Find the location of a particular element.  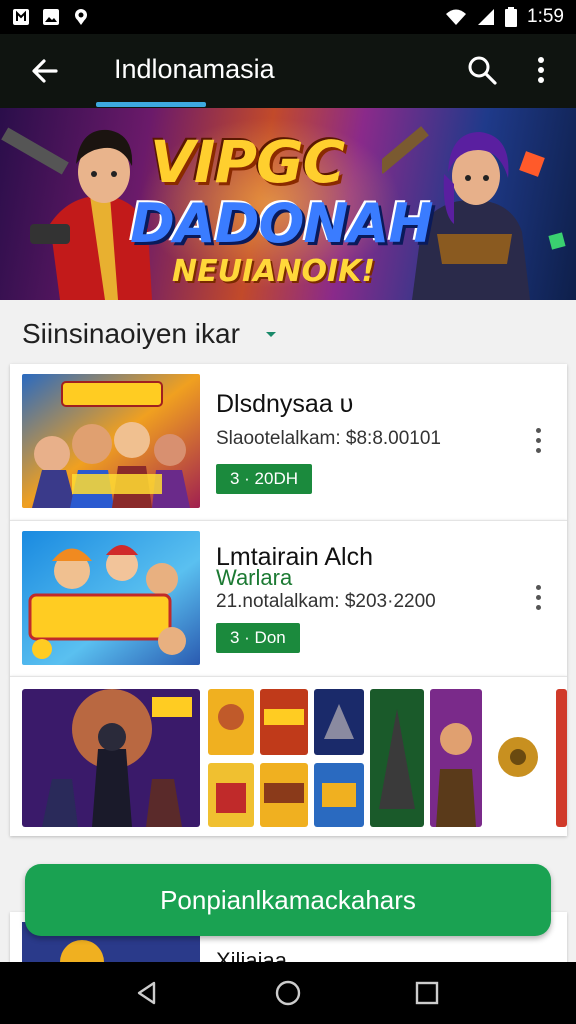

battery-icon is located at coordinates (511, 17).